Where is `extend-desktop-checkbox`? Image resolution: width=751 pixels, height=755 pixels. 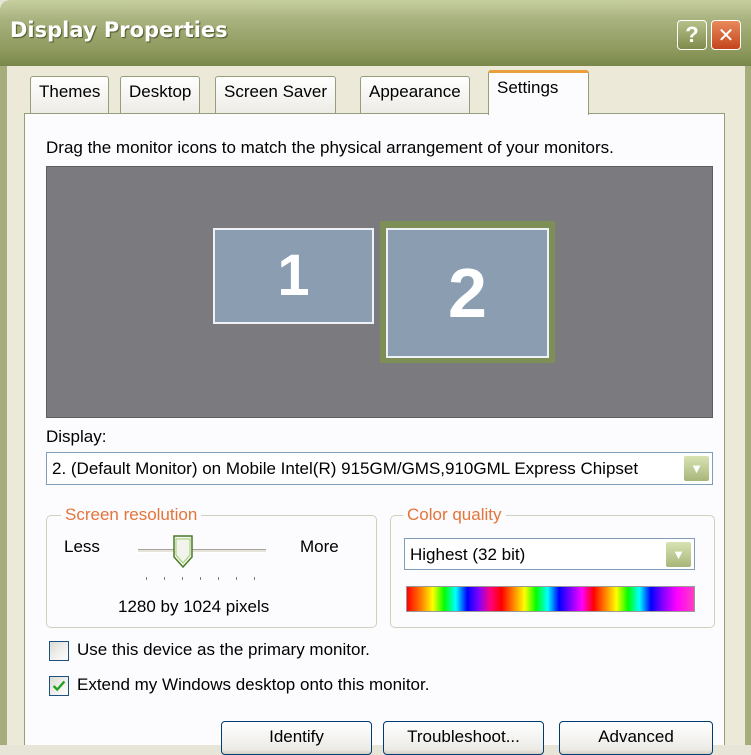
extend-desktop-checkbox is located at coordinates (59, 686).